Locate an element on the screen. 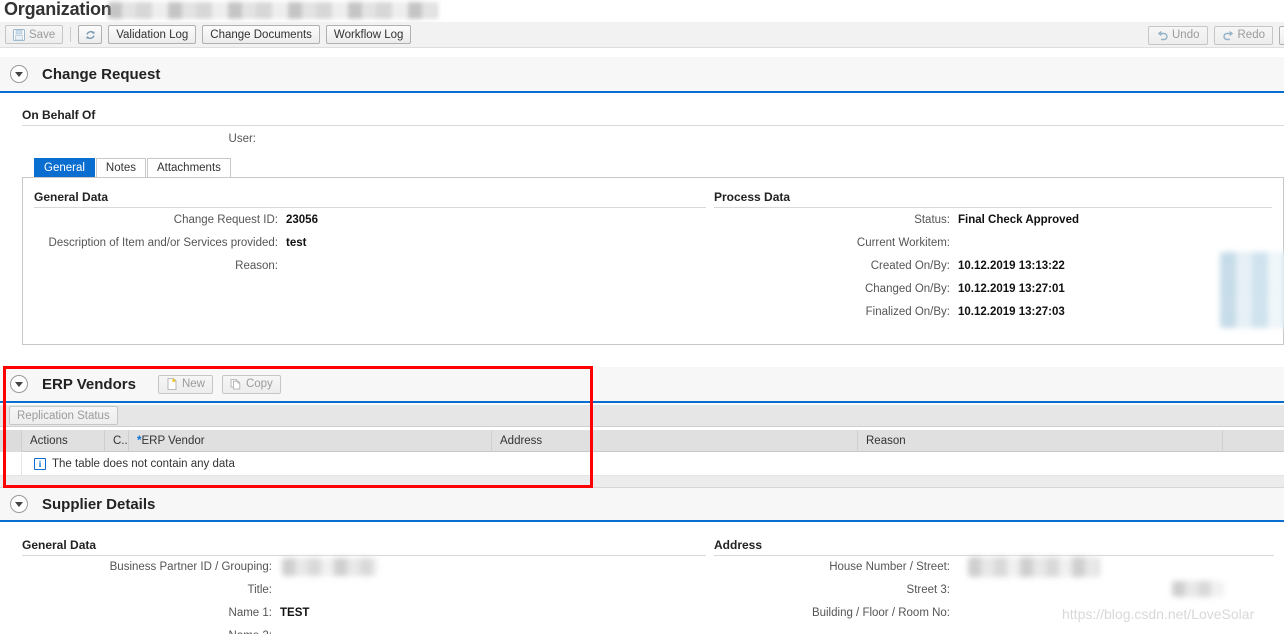 This screenshot has width=1284, height=634. change-request-tabstrip: General Notes Attachments is located at coordinates (133, 167).